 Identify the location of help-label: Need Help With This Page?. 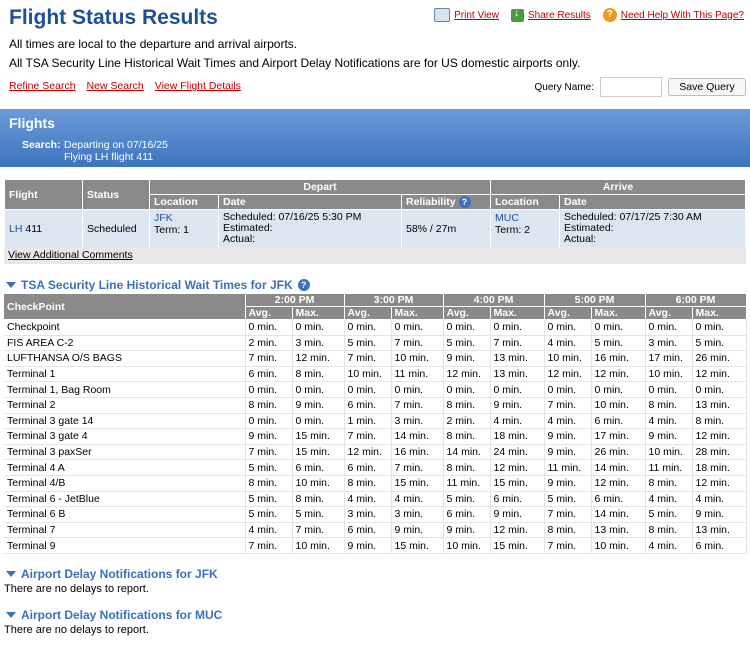
(682, 15).